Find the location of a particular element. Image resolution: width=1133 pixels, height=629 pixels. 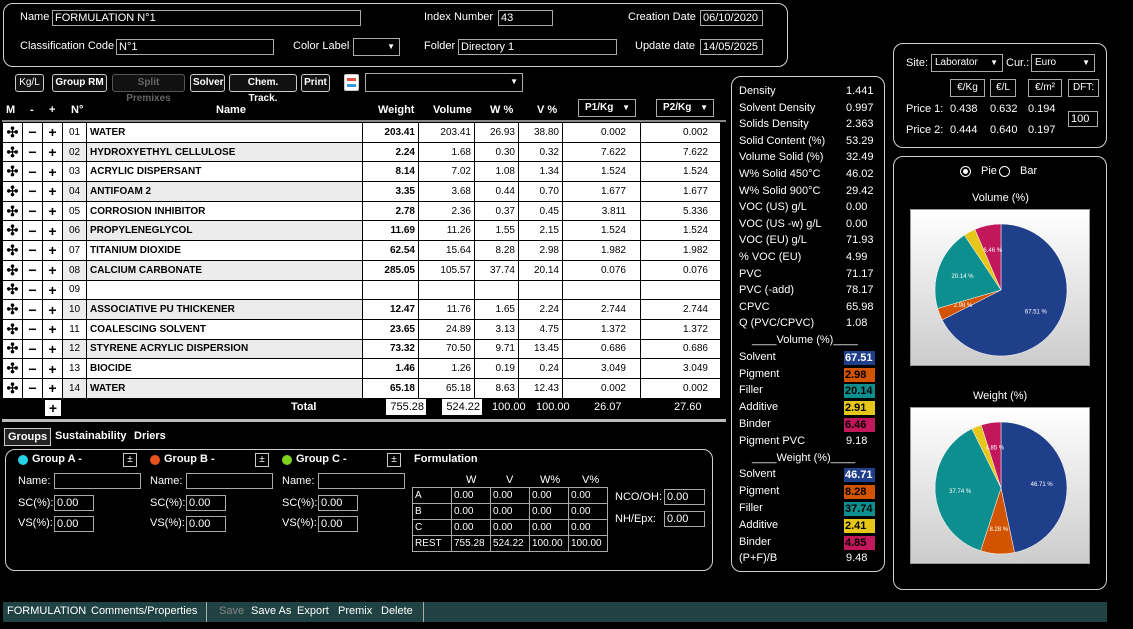

update-date-input: 14/05/2025 is located at coordinates (731, 47).